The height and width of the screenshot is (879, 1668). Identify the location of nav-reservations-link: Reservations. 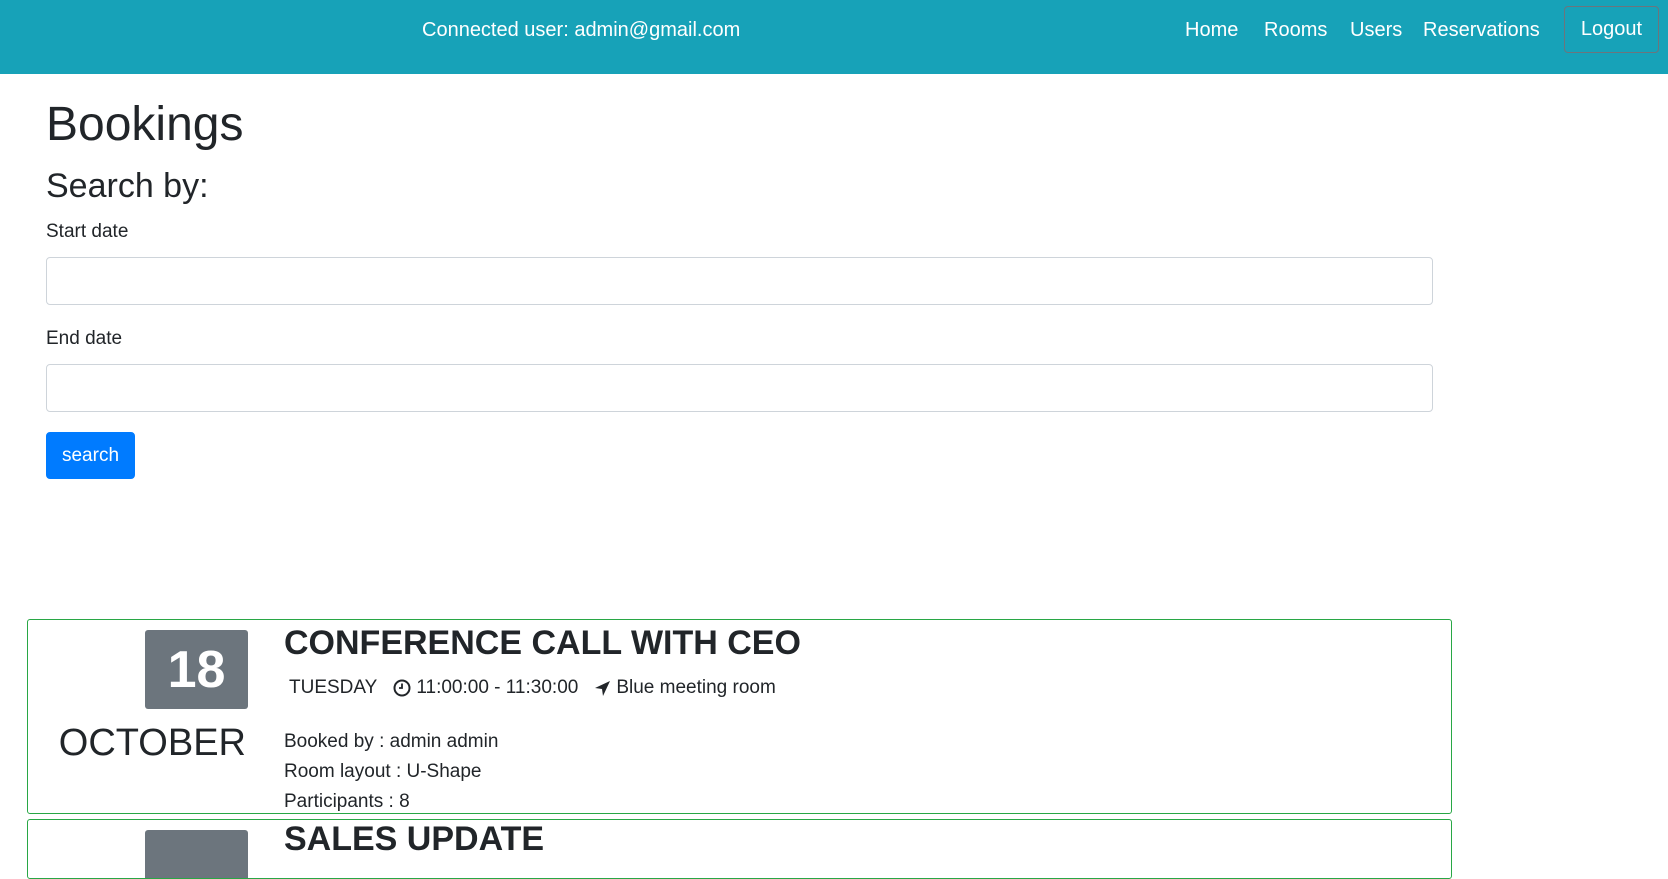
(1481, 30).